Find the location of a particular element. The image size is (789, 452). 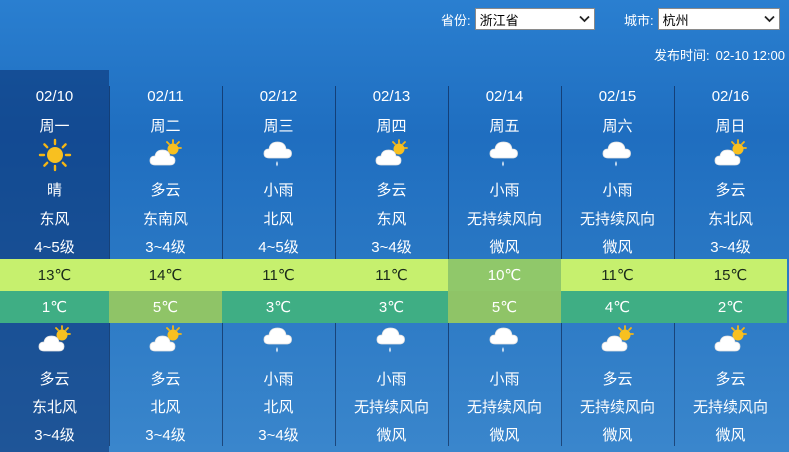

province-selector: 省份: 浙江省 is located at coordinates (518, 19).